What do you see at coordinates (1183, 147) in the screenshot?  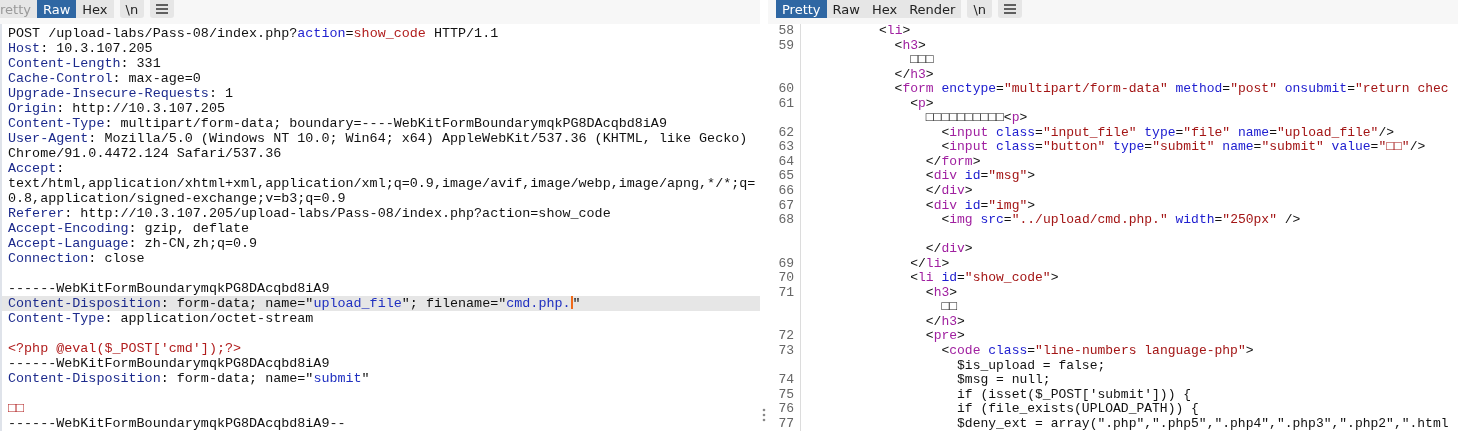 I see `code-line: <input class="button" type="submit" name="submit" value="□□"/>` at bounding box center [1183, 147].